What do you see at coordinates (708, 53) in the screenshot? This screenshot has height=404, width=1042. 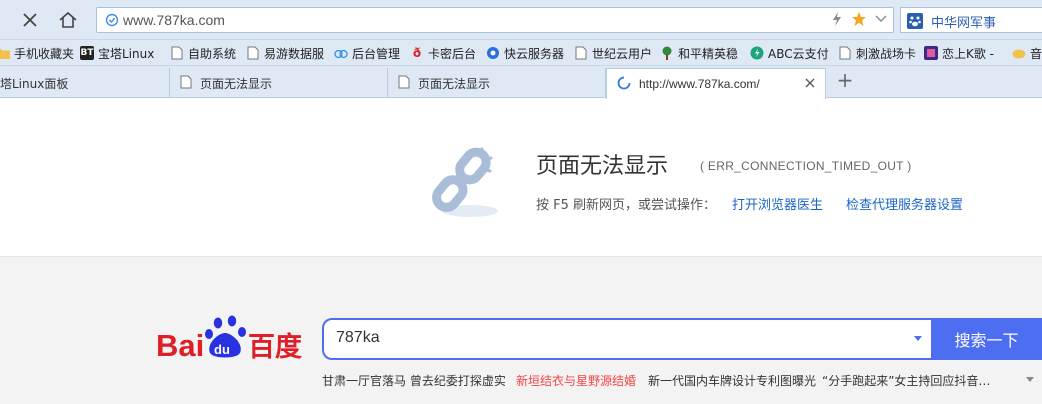 I see `bookmark-label: 和平精英稳` at bounding box center [708, 53].